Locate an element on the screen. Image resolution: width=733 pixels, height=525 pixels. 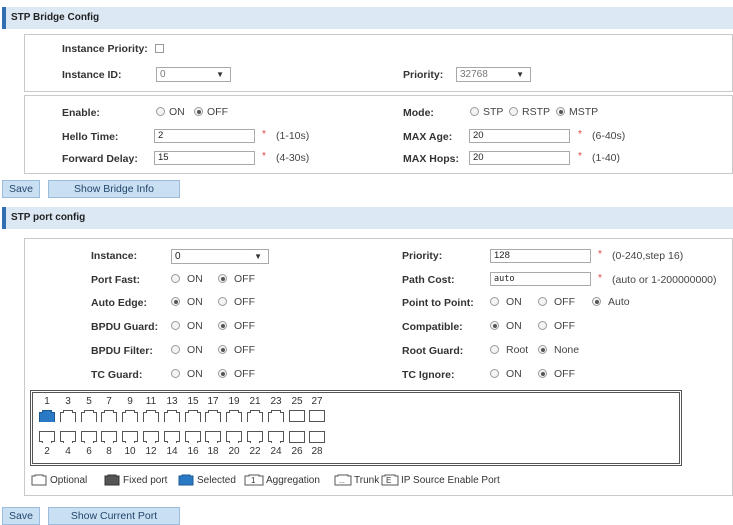
p2p-off-label: OFF is located at coordinates (564, 302).